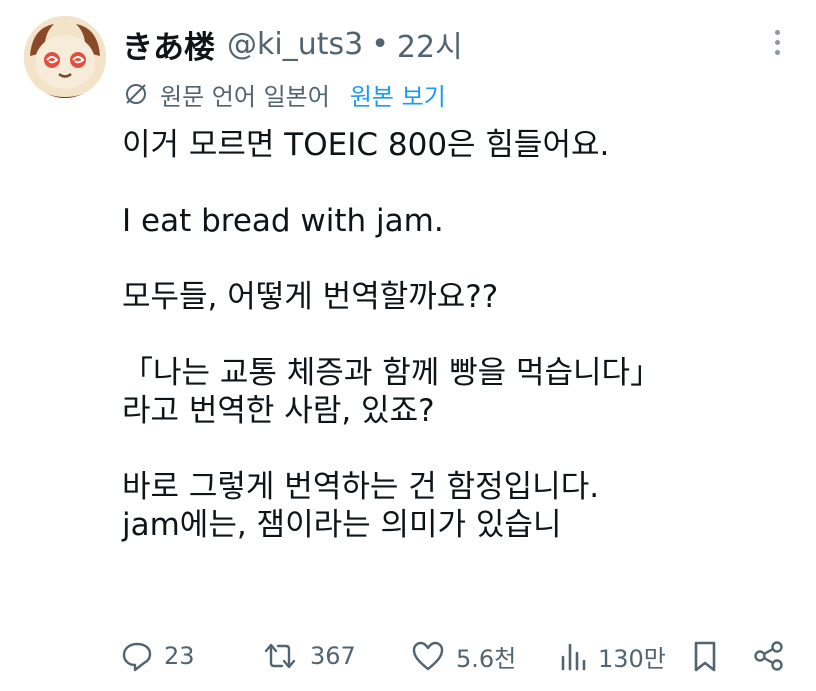  I want to click on reply-button: 23, so click(157, 656).